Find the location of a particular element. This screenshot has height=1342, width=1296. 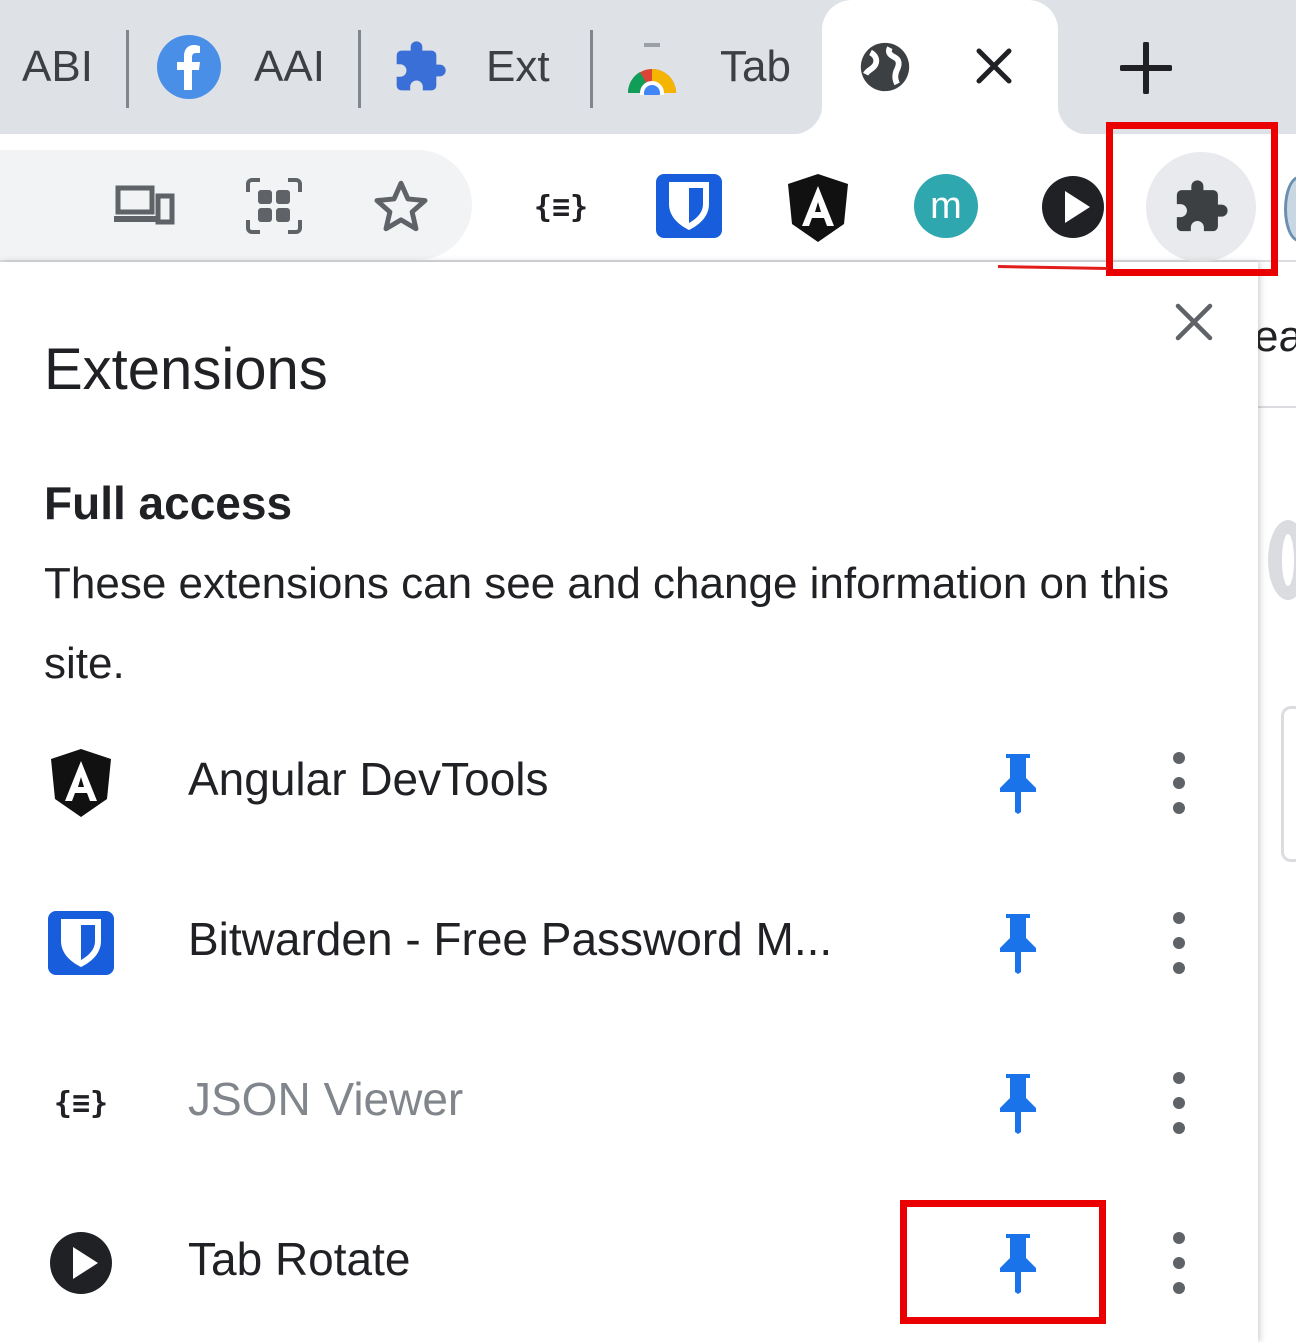

tab-title: Ext is located at coordinates (518, 66).